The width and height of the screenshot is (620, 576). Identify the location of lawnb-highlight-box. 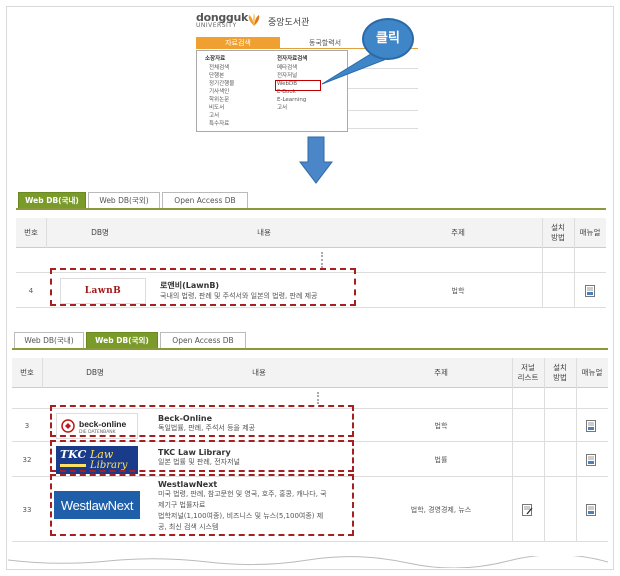
(203, 287).